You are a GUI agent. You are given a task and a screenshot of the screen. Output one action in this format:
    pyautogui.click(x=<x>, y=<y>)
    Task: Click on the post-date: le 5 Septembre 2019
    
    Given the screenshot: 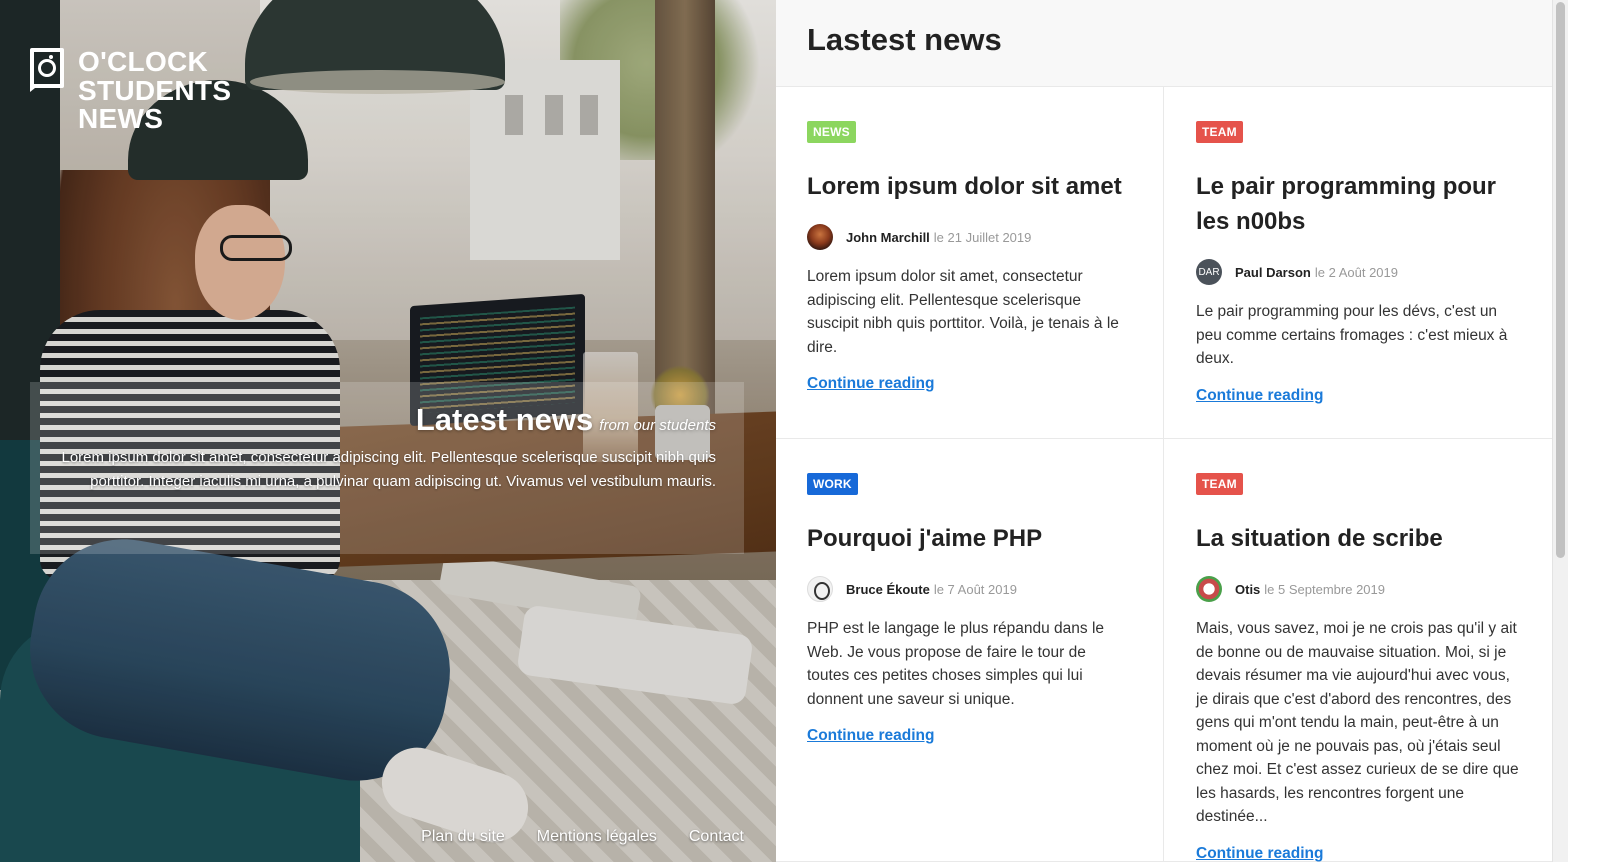 What is the action you would take?
    pyautogui.click(x=1324, y=589)
    